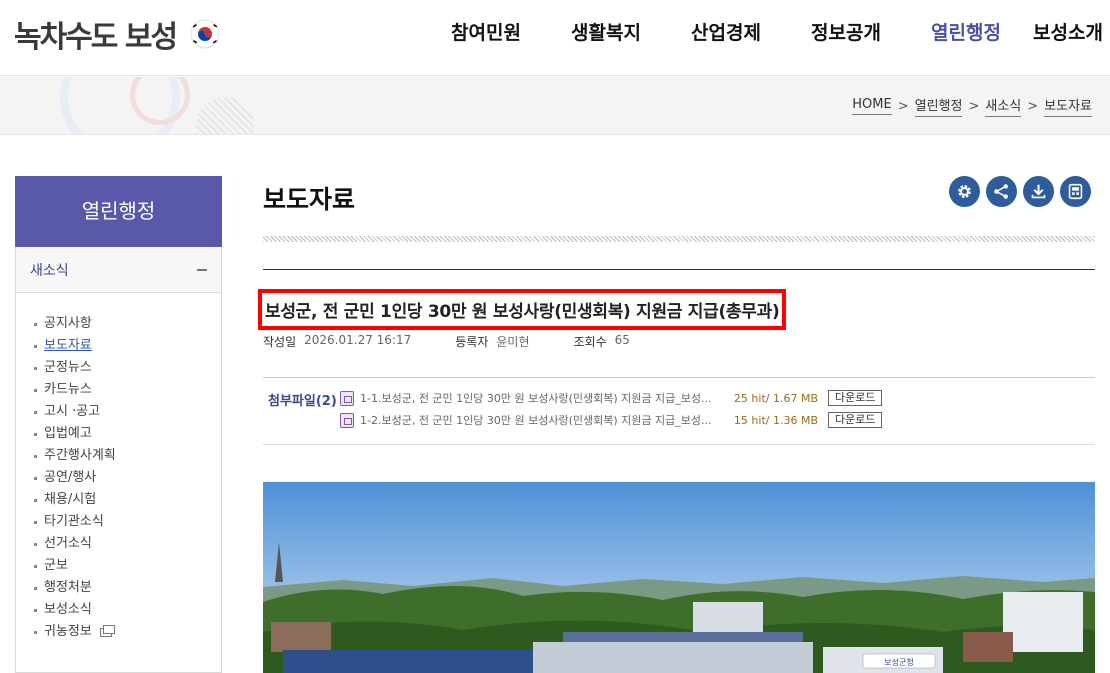  I want to click on nav-item-information: 정보공개, so click(846, 33).